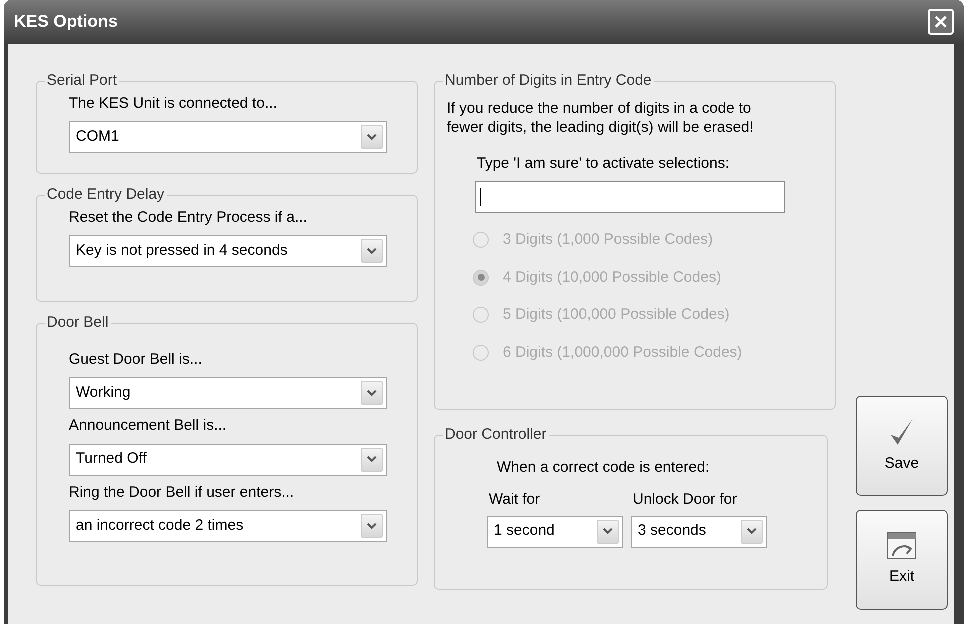  What do you see at coordinates (555, 532) in the screenshot?
I see `dropdown: 1 second` at bounding box center [555, 532].